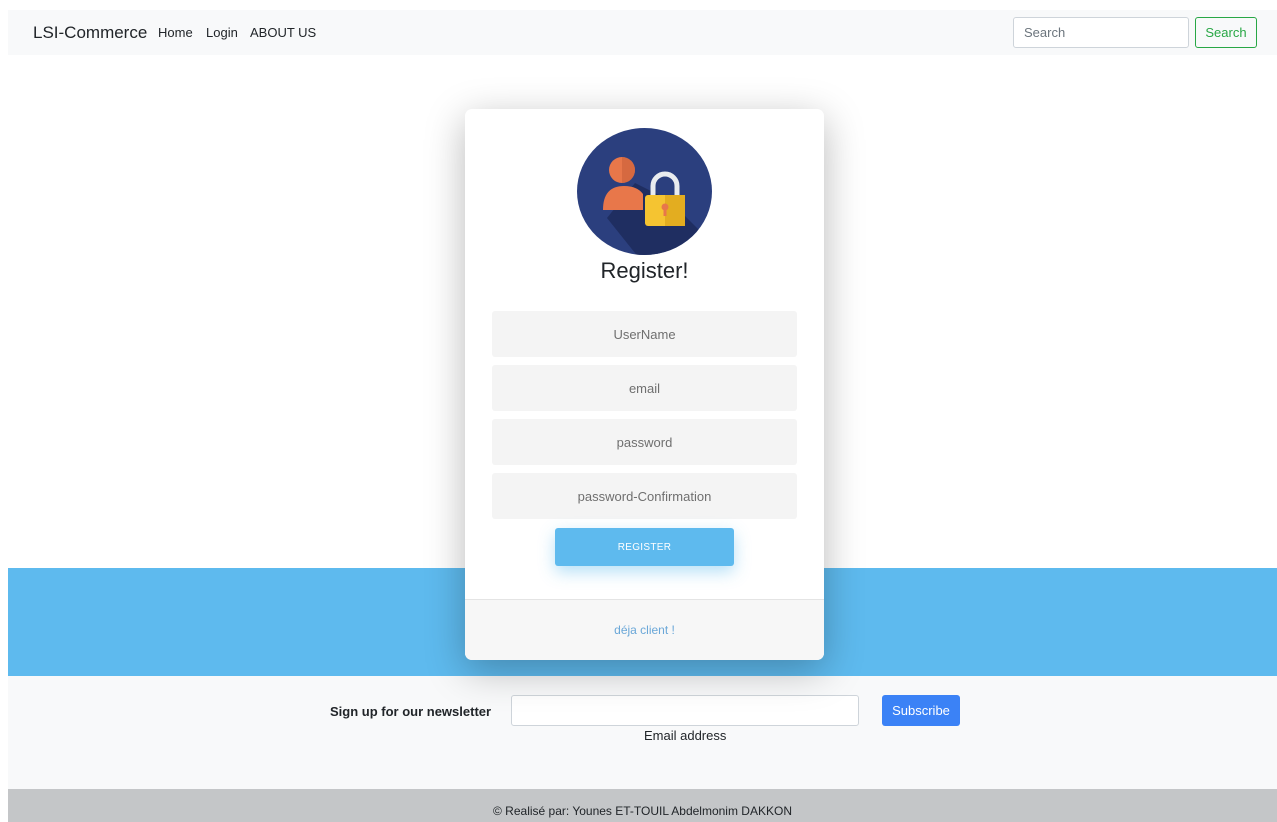 The width and height of the screenshot is (1277, 822). What do you see at coordinates (644, 496) in the screenshot?
I see `password-confirmation-field` at bounding box center [644, 496].